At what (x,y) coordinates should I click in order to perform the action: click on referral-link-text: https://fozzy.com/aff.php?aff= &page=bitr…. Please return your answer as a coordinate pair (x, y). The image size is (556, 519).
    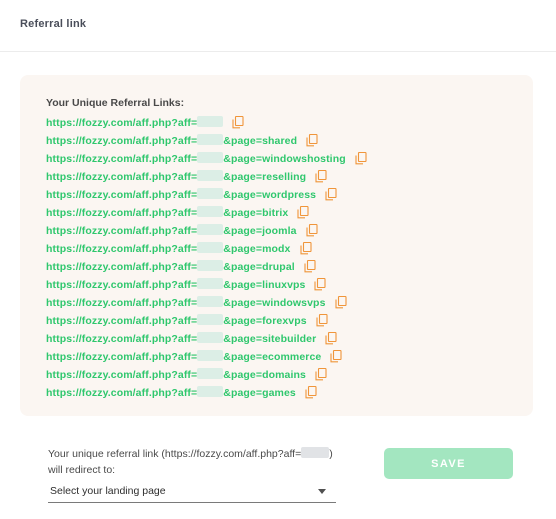
    Looking at the image, I should click on (167, 212).